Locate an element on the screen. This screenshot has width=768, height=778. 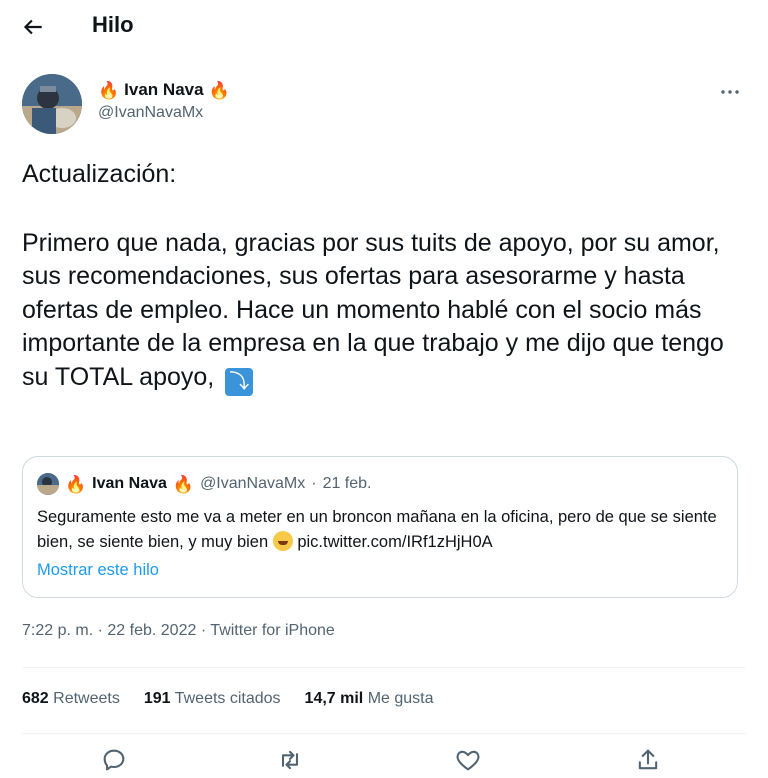
likes-stat: 14,7 mil Me gusta is located at coordinates (369, 699).